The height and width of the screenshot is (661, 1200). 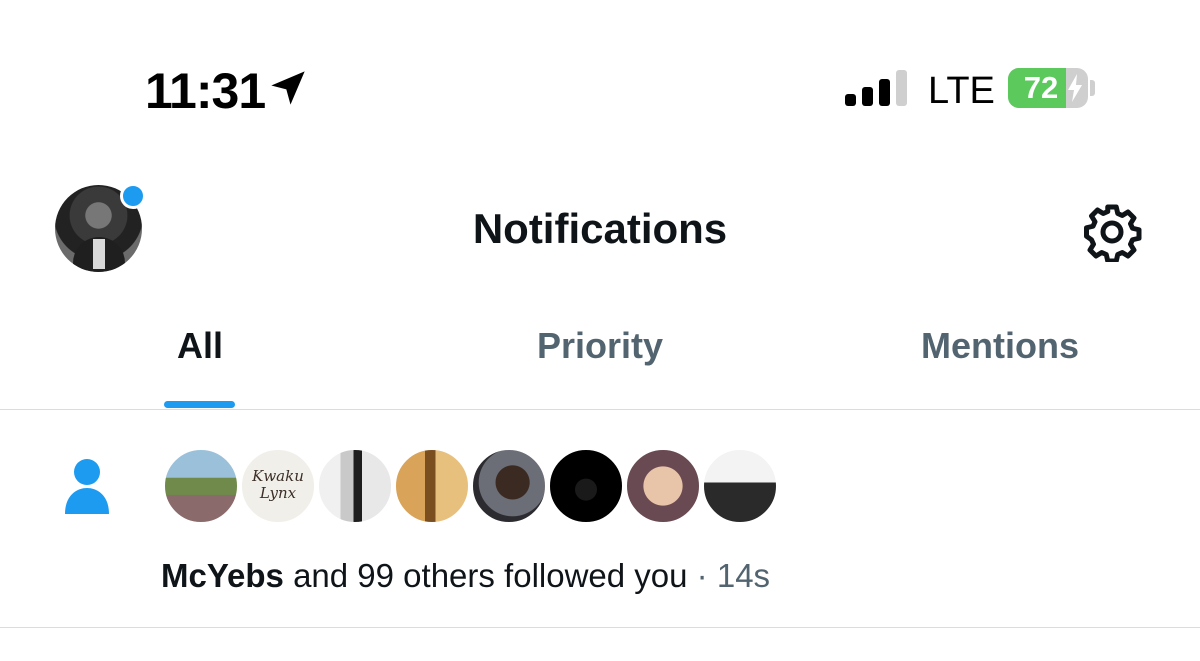 I want to click on tabs-divider, so click(x=600, y=409).